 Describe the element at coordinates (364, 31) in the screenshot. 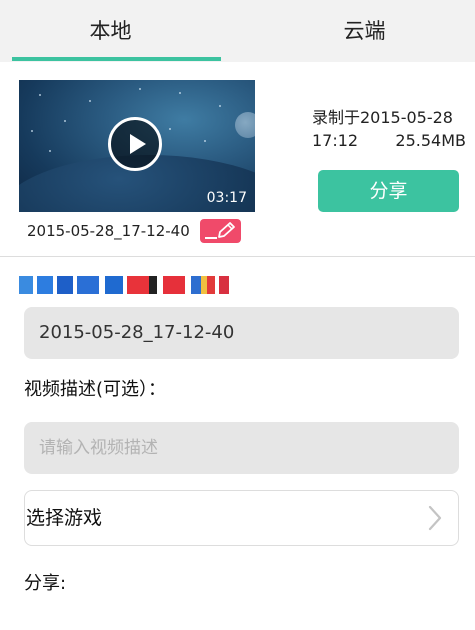

I see `tab-cloud: 云端` at that location.